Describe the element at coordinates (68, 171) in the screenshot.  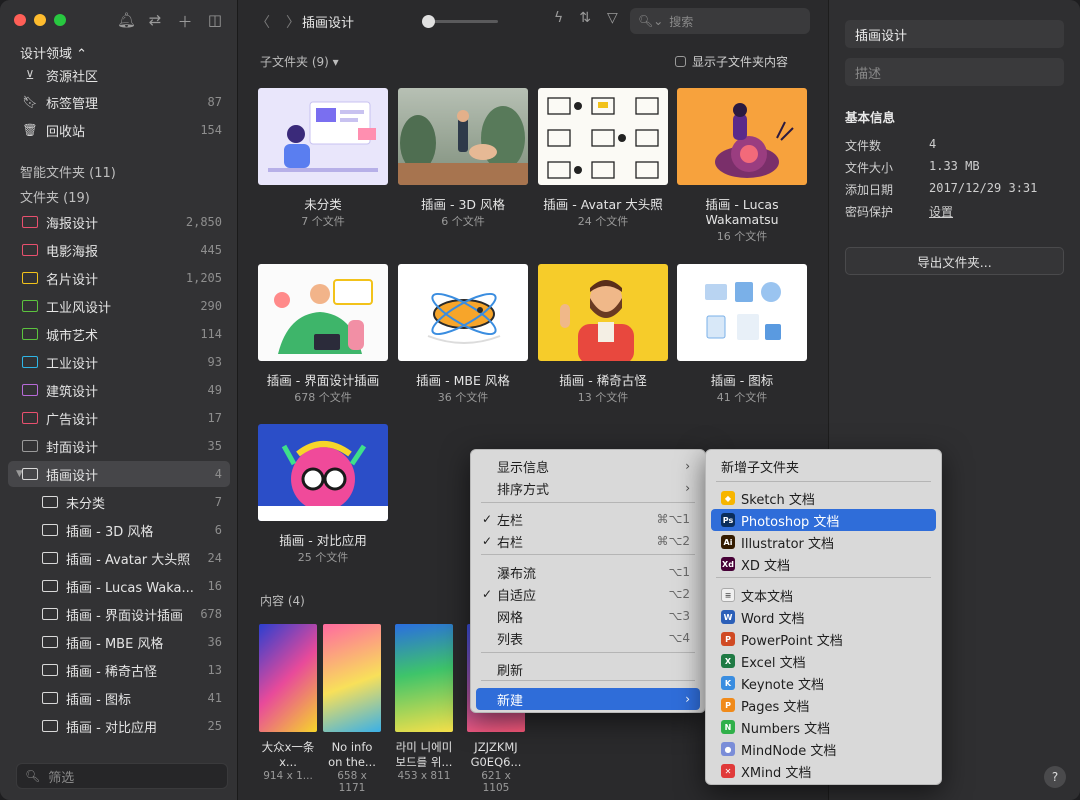
I see `smart-folders-header: 智能文件夹 (11)` at that location.